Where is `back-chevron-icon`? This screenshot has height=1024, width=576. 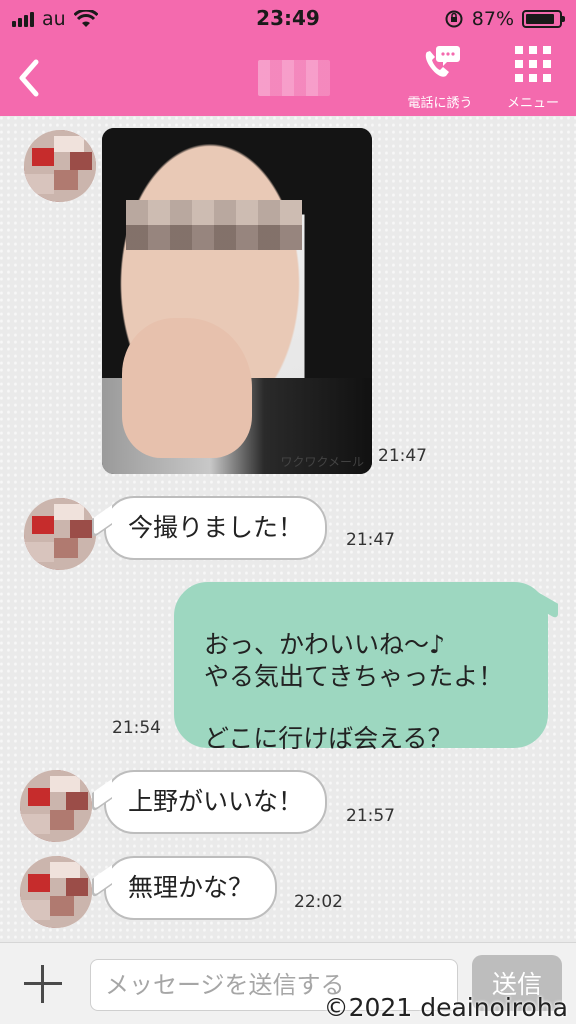
back-chevron-icon is located at coordinates (29, 78).